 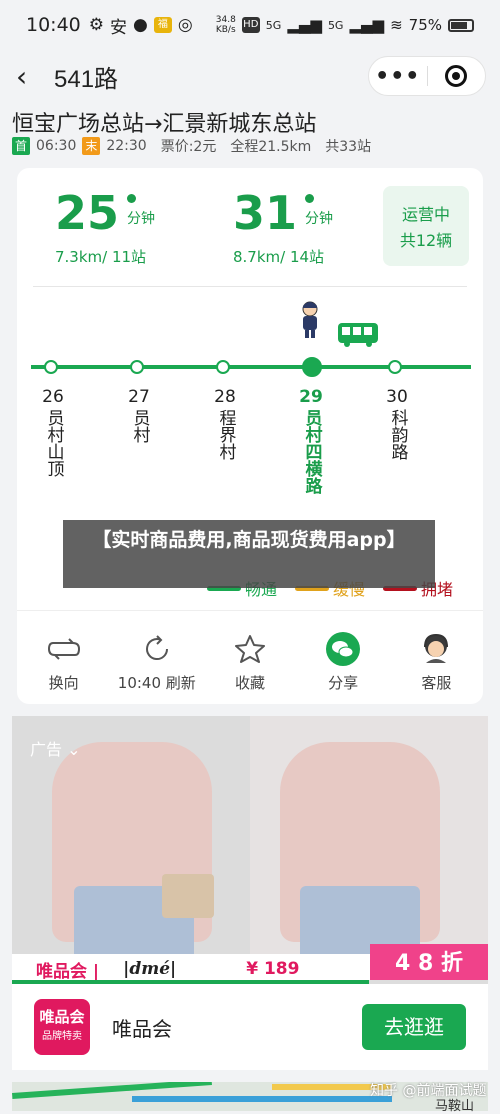 What do you see at coordinates (86, 79) in the screenshot?
I see `page-title: 541路` at bounding box center [86, 79].